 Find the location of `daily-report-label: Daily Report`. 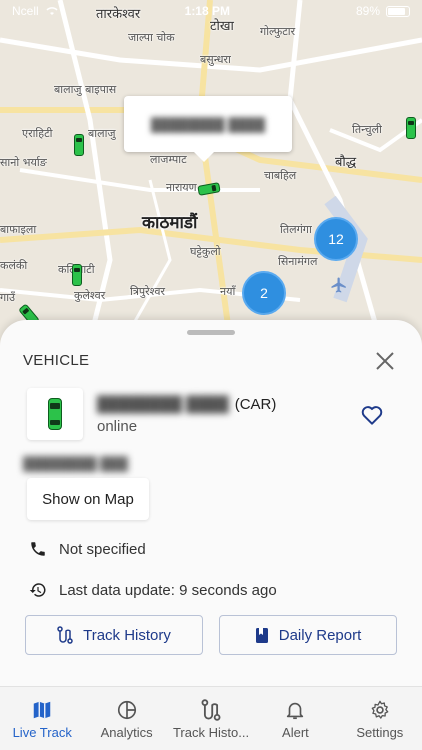

daily-report-label: Daily Report is located at coordinates (320, 635).